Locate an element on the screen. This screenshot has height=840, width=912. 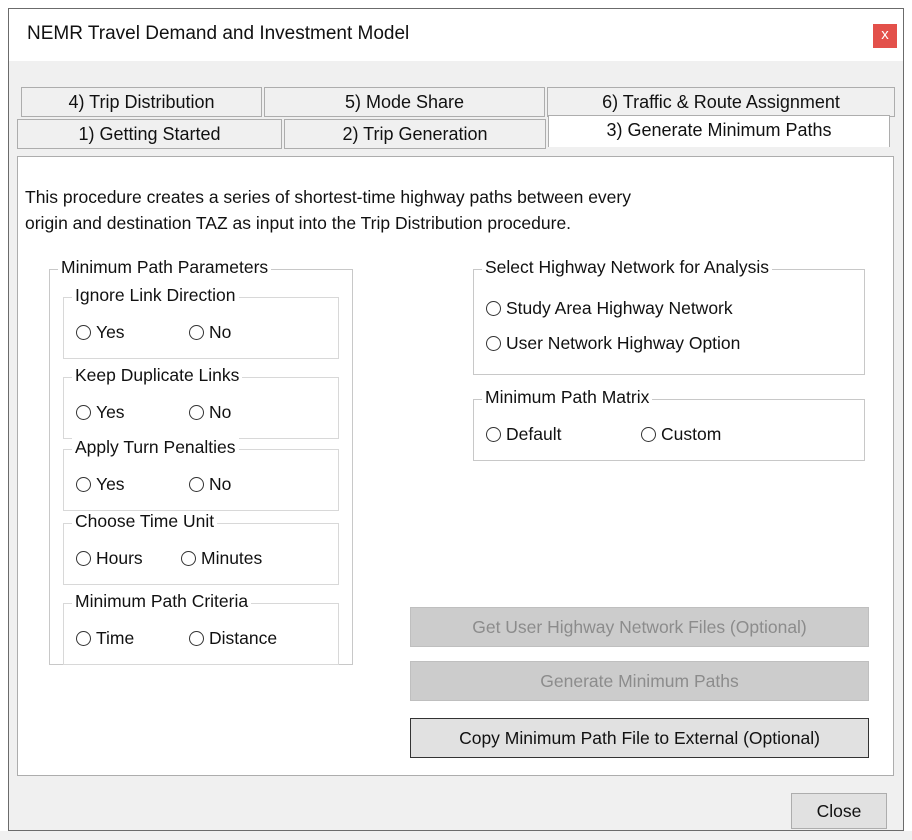
highway-network-title: Select Highway Network for Analysis is located at coordinates (627, 267).